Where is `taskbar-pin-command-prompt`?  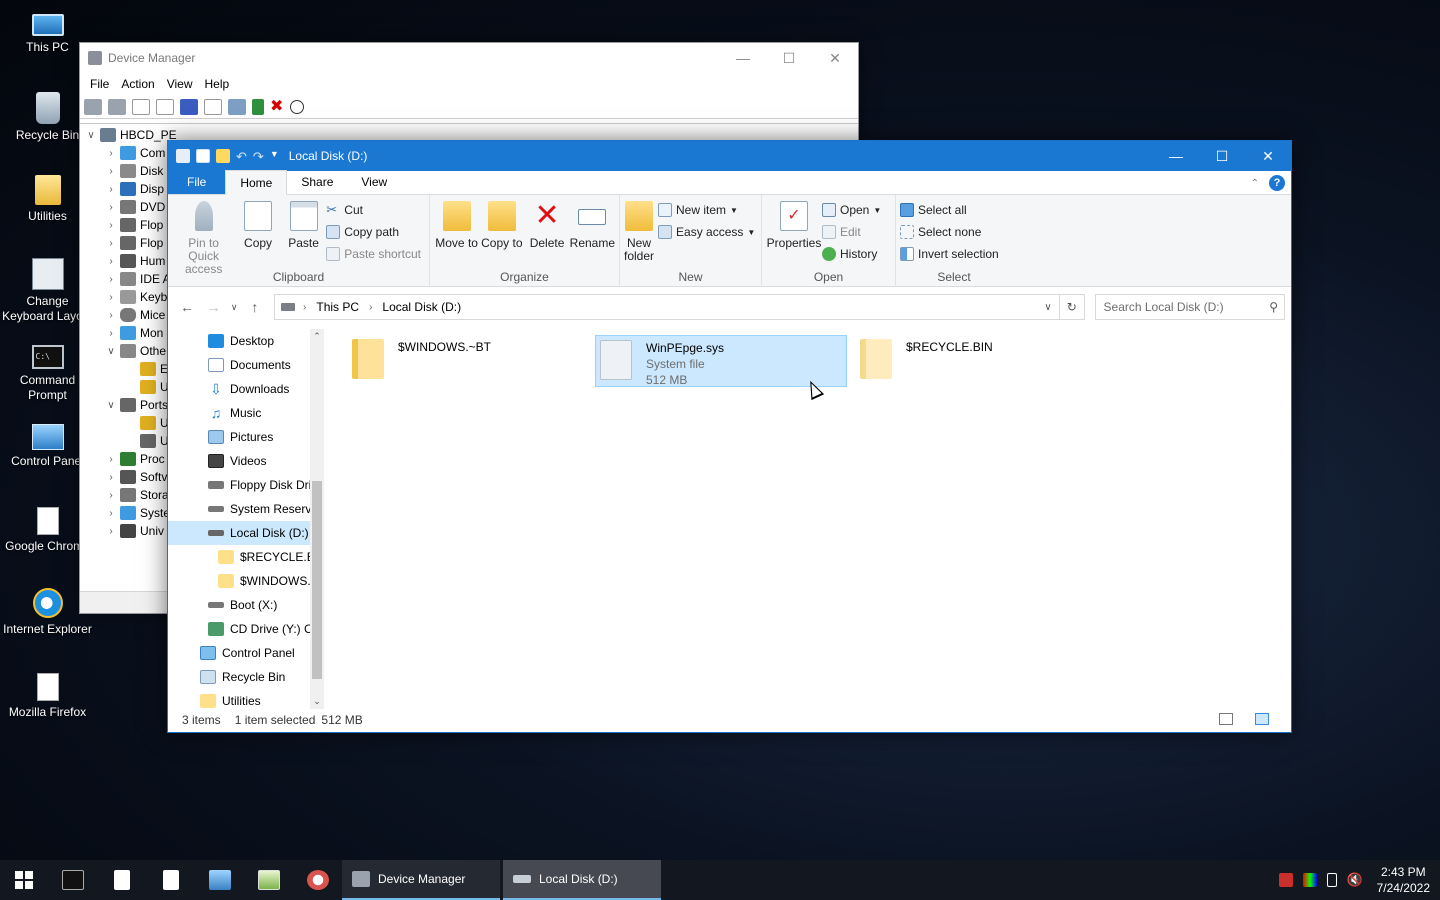
taskbar-pin-command-prompt is located at coordinates (72, 880).